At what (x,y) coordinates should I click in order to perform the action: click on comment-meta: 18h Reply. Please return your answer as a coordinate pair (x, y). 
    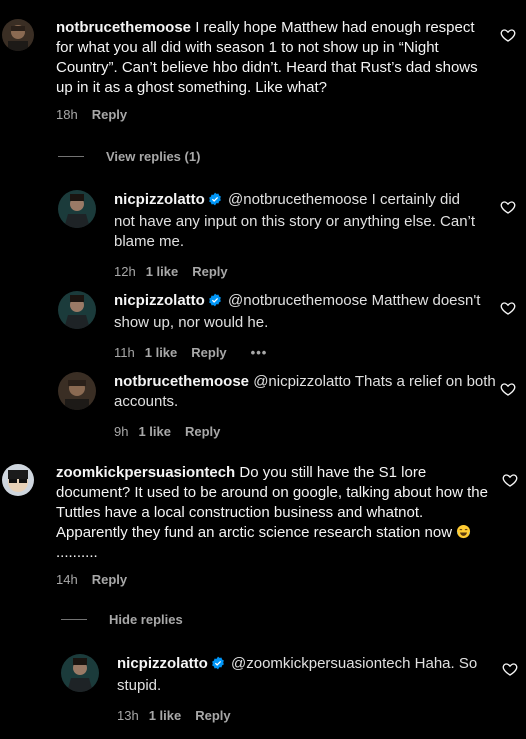
    Looking at the image, I should click on (271, 114).